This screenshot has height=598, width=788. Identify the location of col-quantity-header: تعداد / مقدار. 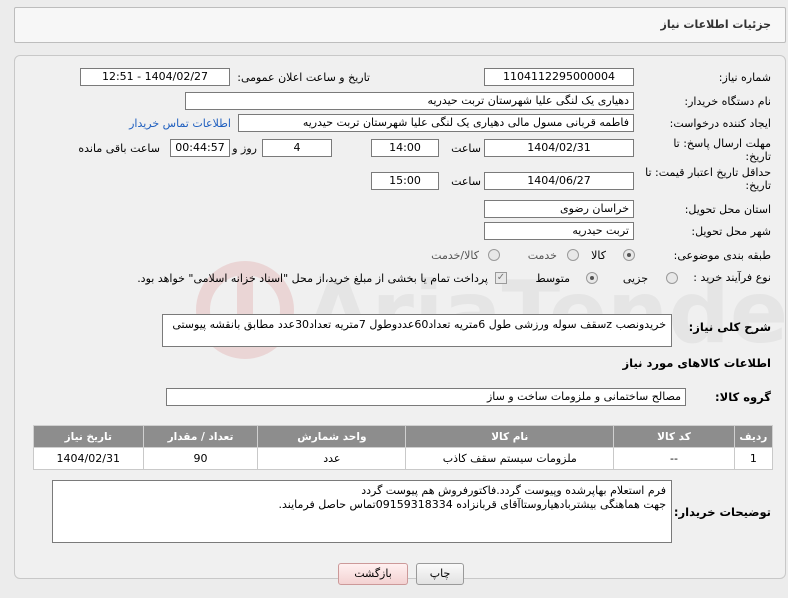
(200, 436).